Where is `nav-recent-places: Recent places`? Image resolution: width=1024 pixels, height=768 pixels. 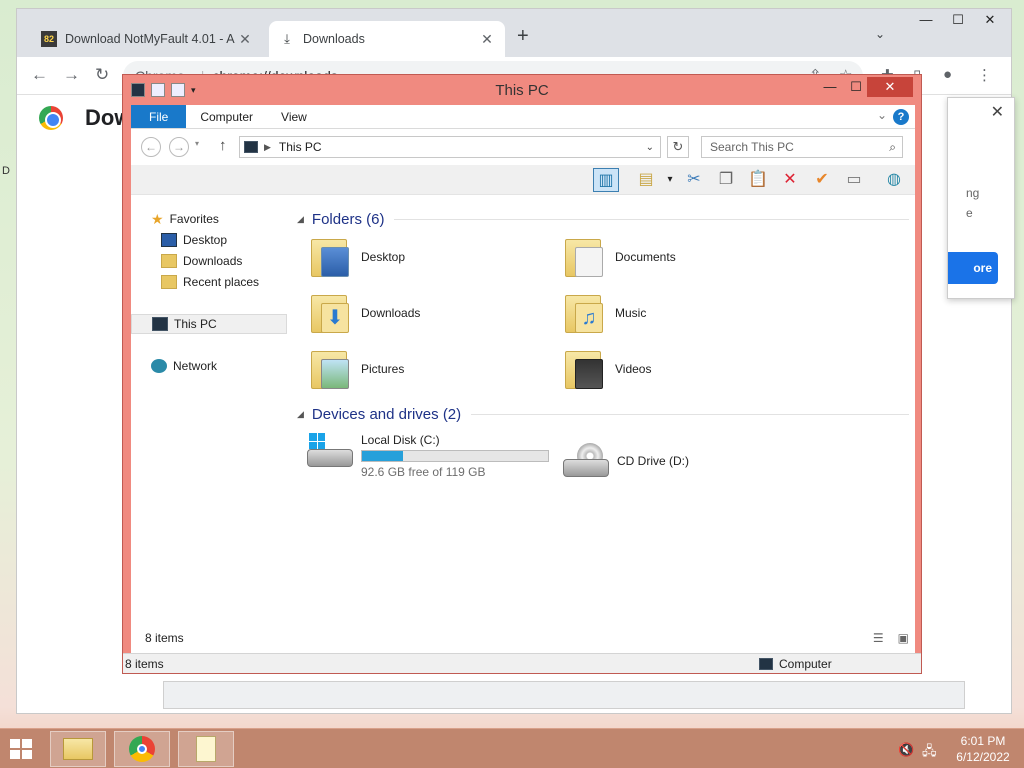
nav-recent-places: Recent places is located at coordinates (209, 282).